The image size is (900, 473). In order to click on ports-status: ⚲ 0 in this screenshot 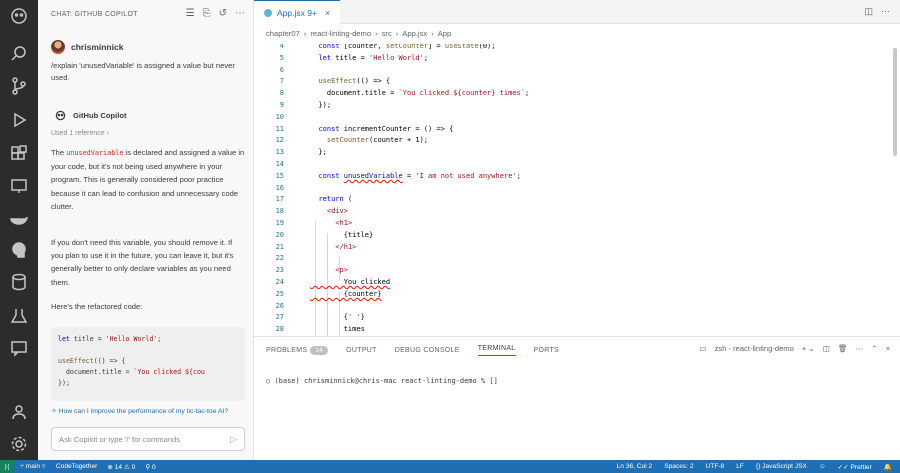, I will do `click(150, 467)`.